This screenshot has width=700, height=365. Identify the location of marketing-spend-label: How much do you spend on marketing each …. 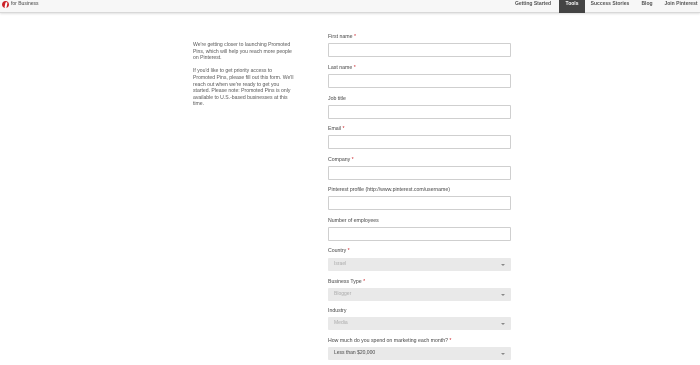
(390, 341).